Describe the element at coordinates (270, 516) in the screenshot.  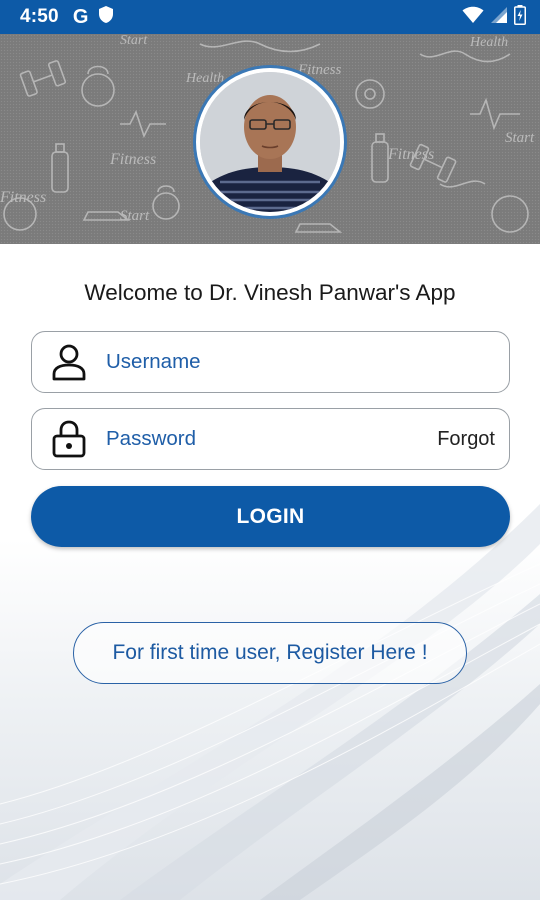
I see `login-button: LOGIN` at that location.